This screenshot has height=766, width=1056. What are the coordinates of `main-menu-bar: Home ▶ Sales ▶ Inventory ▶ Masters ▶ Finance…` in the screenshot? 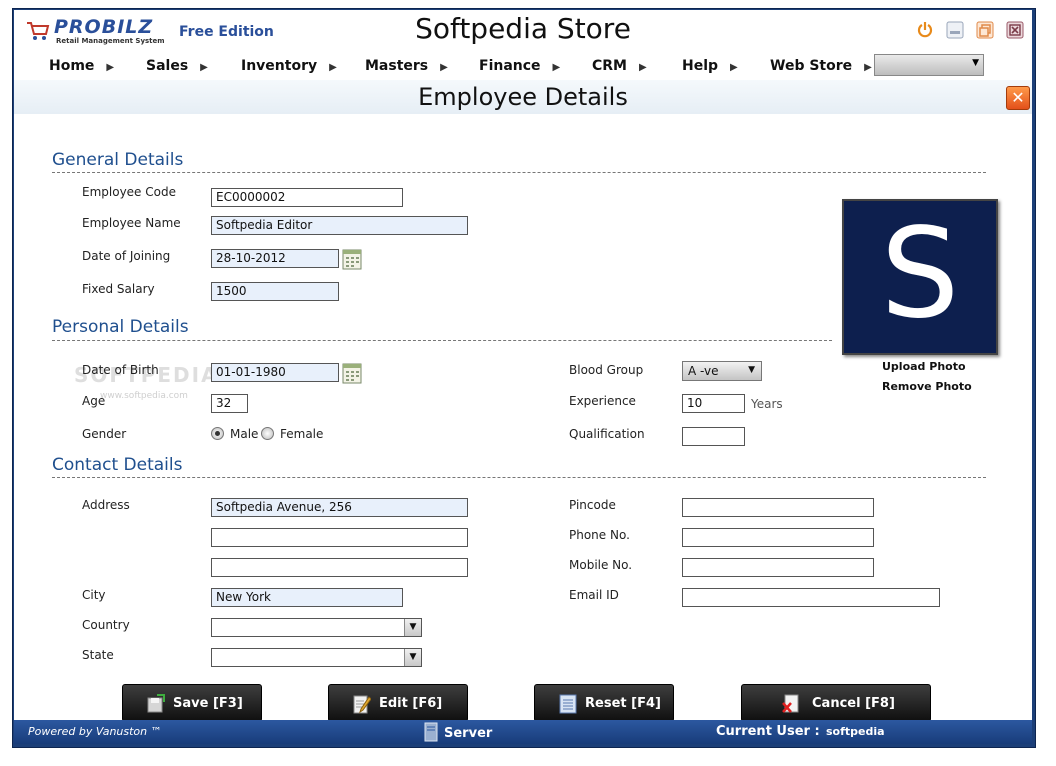 It's located at (523, 65).